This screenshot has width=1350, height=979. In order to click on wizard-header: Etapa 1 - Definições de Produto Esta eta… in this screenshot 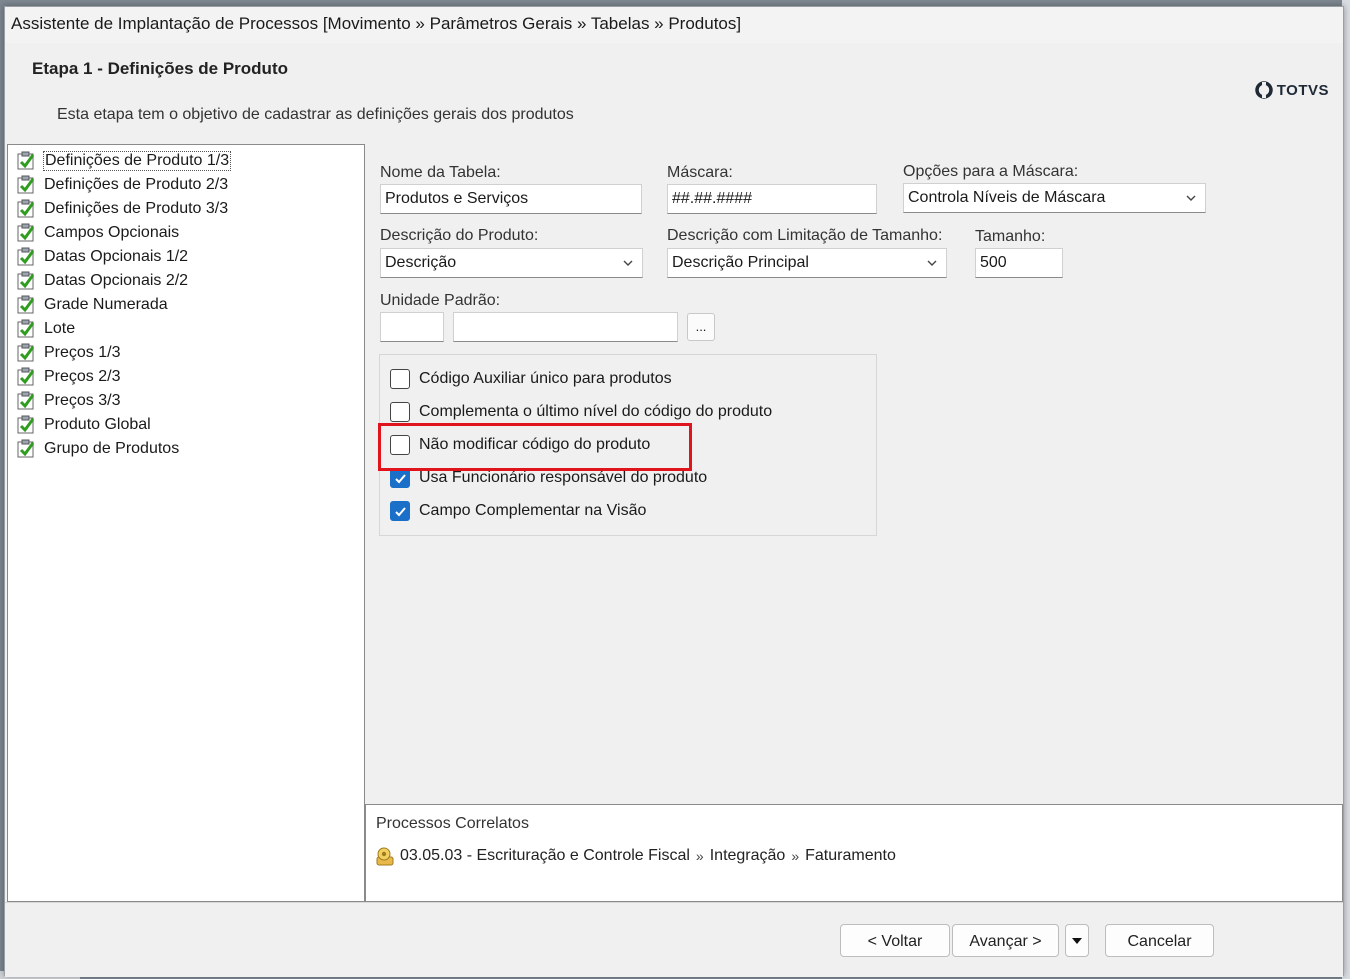, I will do `click(674, 93)`.